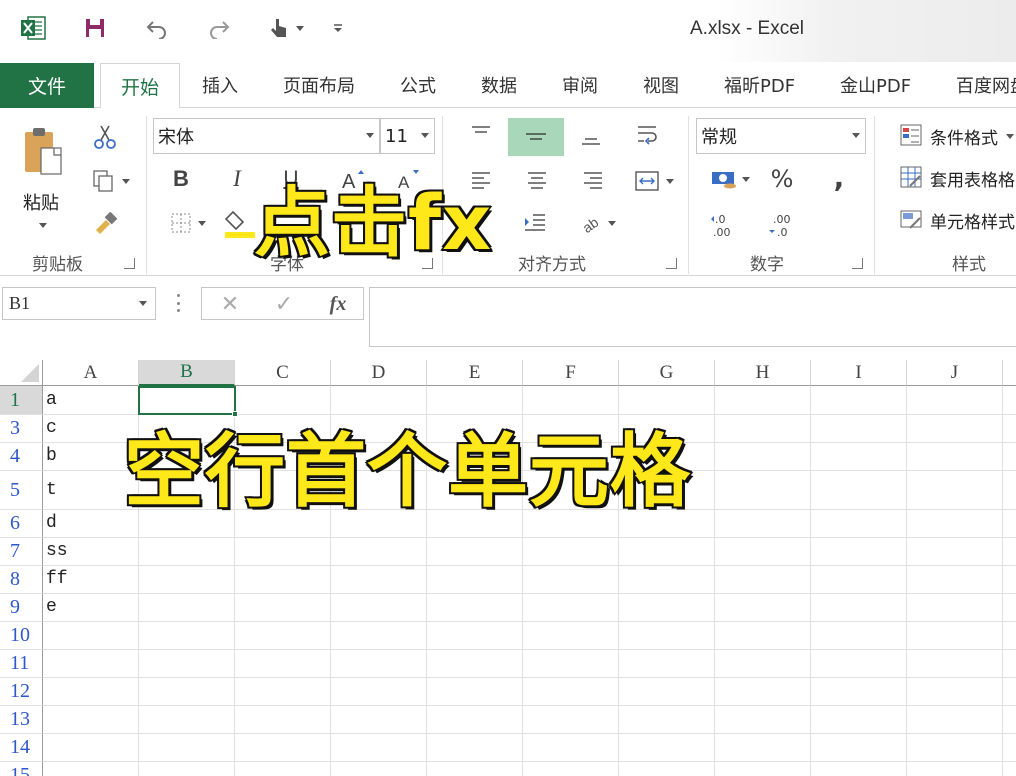 This screenshot has width=1016, height=776. What do you see at coordinates (283, 373) in the screenshot?
I see `column-header-c: C` at bounding box center [283, 373].